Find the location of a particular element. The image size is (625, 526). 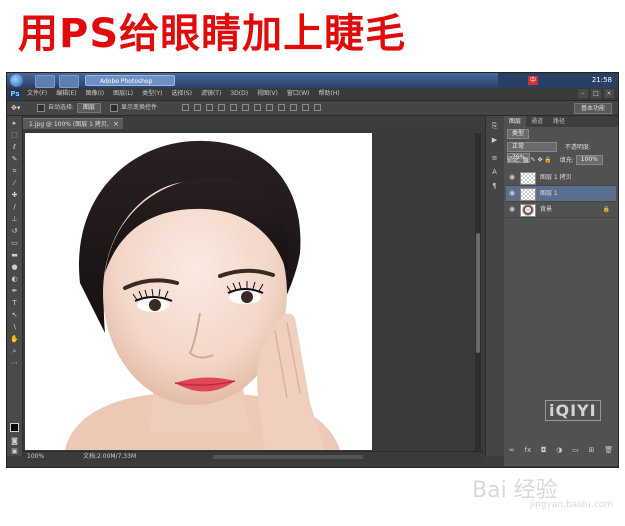

align-bottom-icon is located at coordinates (209, 107).